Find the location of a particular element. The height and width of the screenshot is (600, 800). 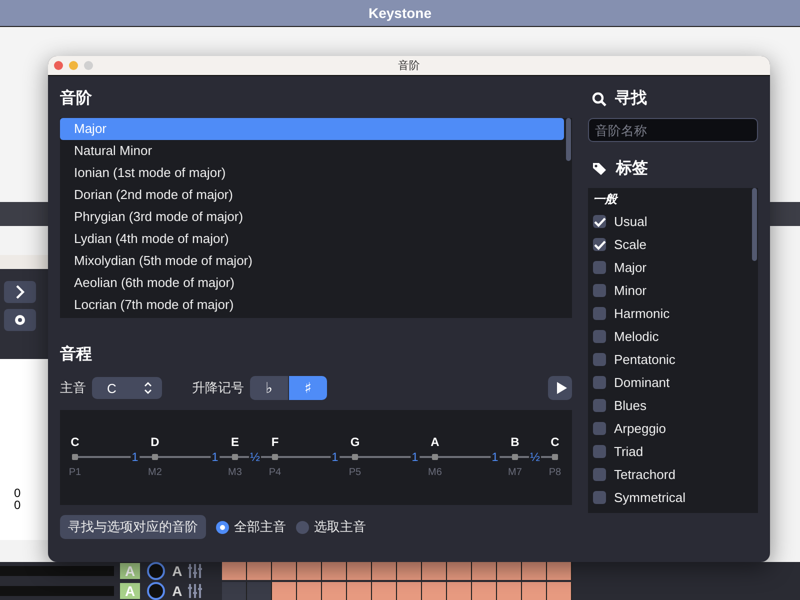

tag-checkbox: Harmonic is located at coordinates (669, 313).